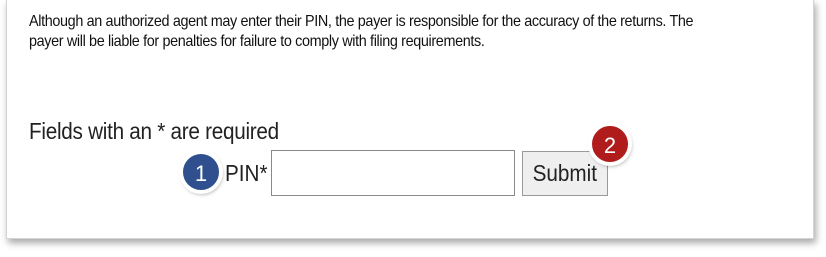  Describe the element at coordinates (393, 173) in the screenshot. I see `pin-input` at that location.